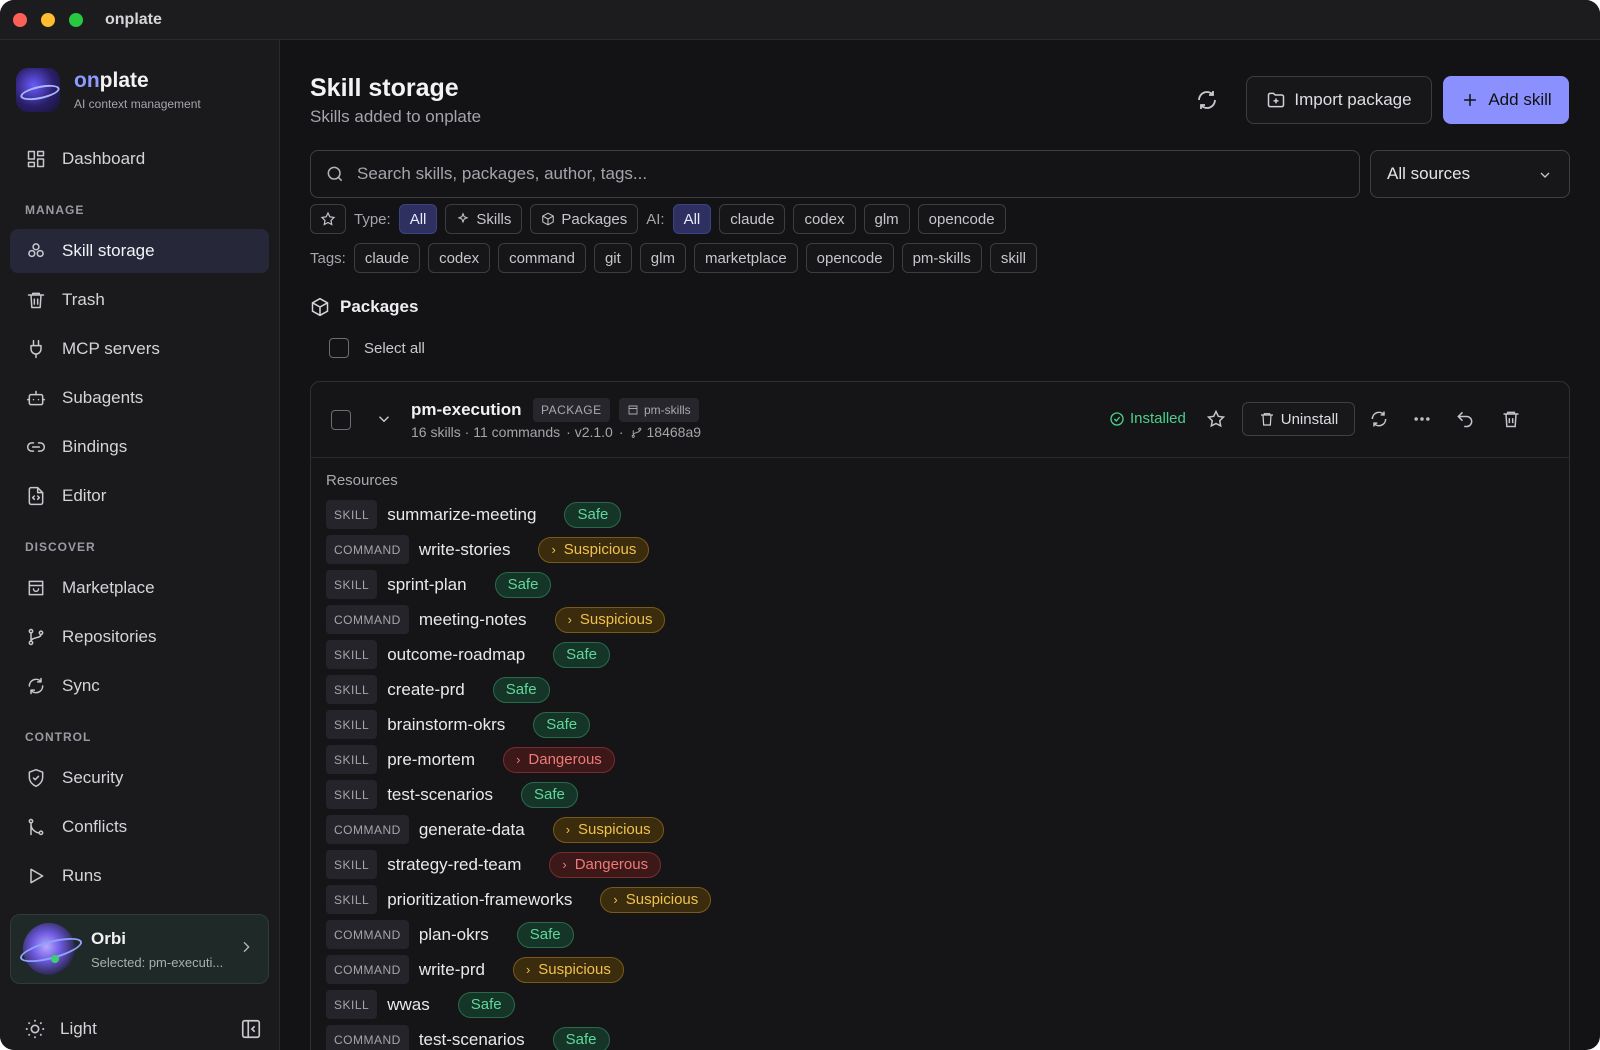 This screenshot has height=1050, width=1600. Describe the element at coordinates (139, 778) in the screenshot. I see `sidebar-item-security: Security` at that location.